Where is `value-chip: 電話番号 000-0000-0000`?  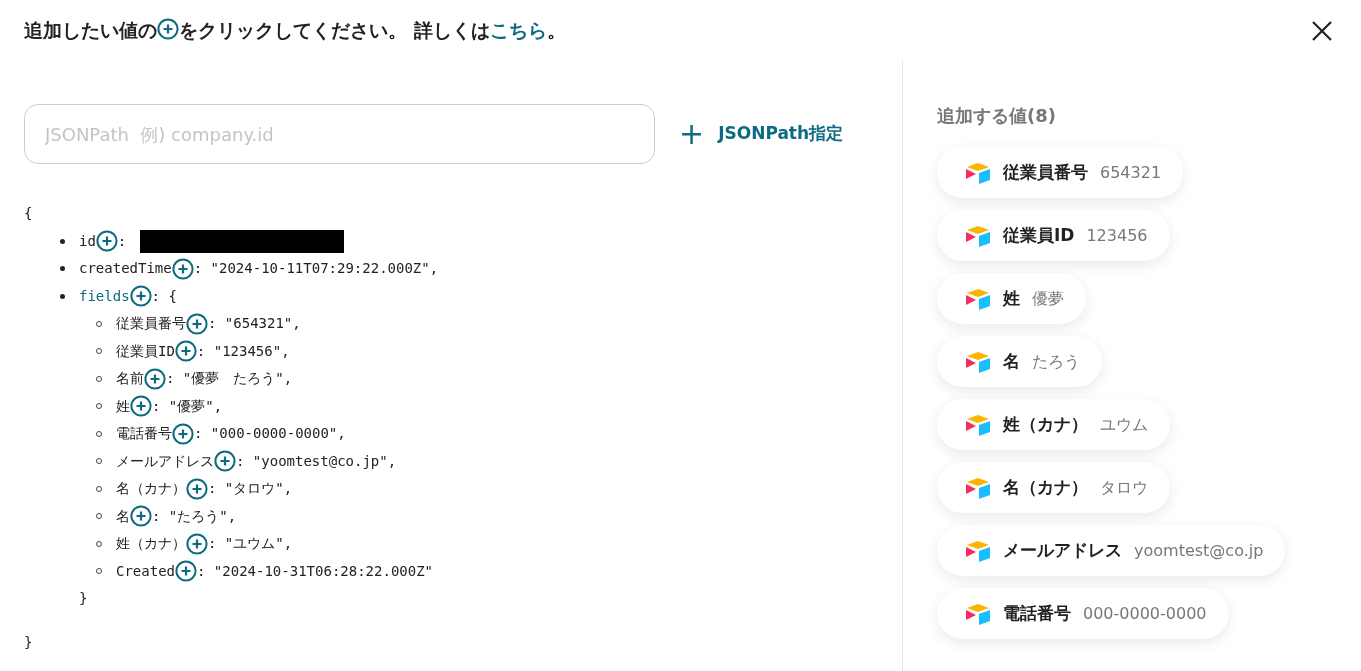 value-chip: 電話番号 000-0000-0000 is located at coordinates (1083, 613).